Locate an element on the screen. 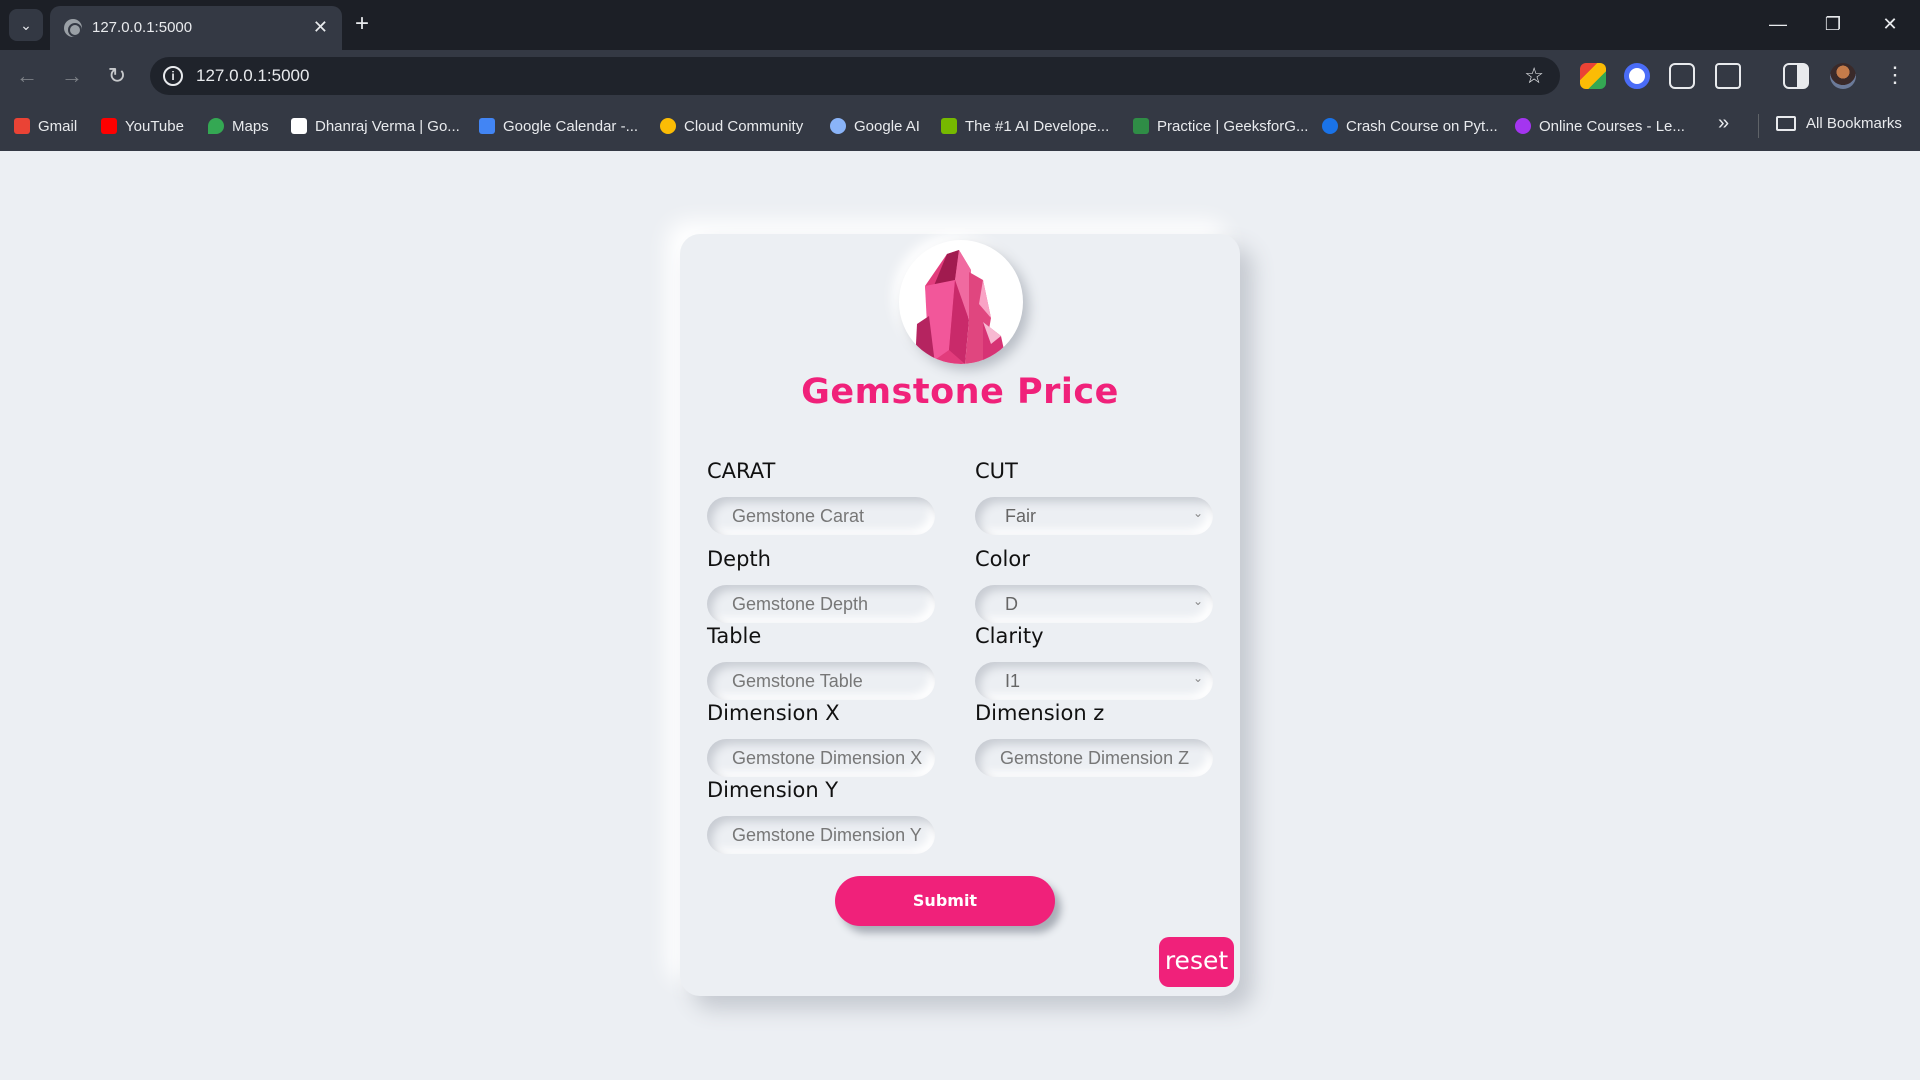 This screenshot has width=1920, height=1080. extension-send-icon is located at coordinates (1637, 76).